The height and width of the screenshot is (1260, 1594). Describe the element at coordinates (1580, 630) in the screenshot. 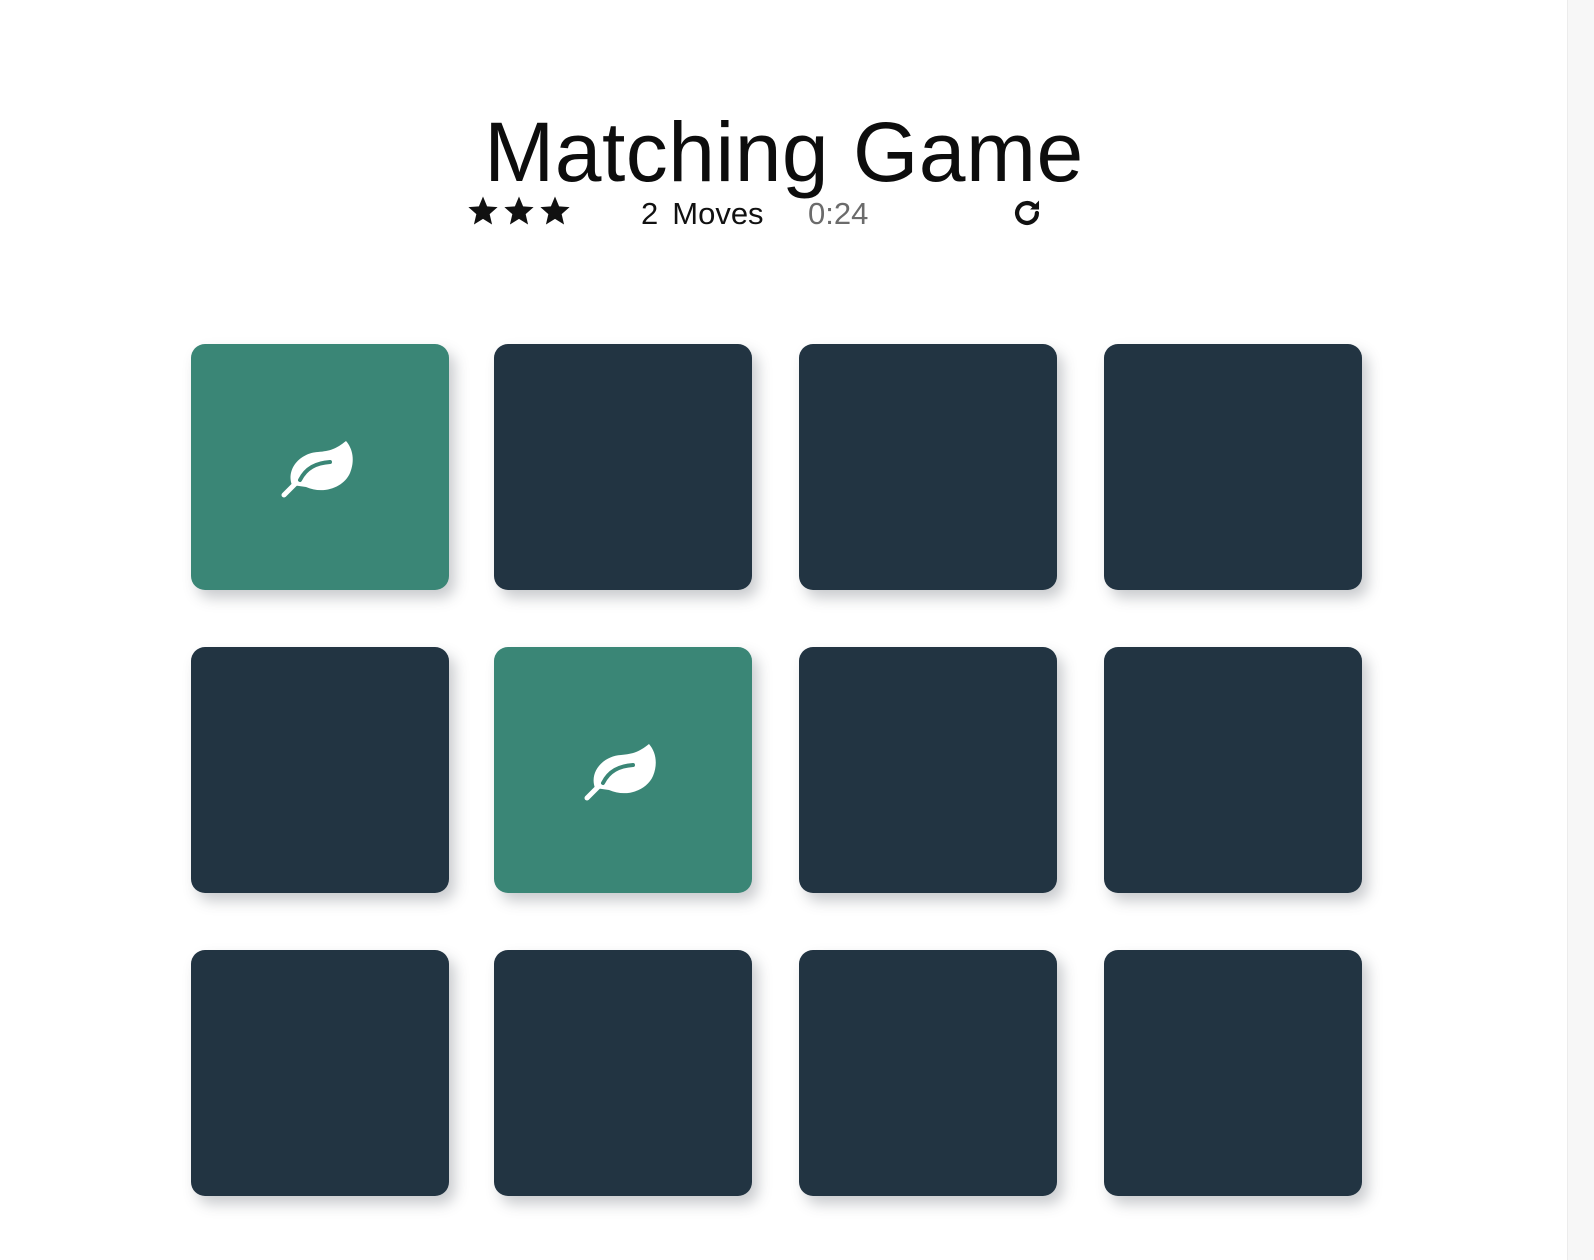

I see `scrollbar` at that location.